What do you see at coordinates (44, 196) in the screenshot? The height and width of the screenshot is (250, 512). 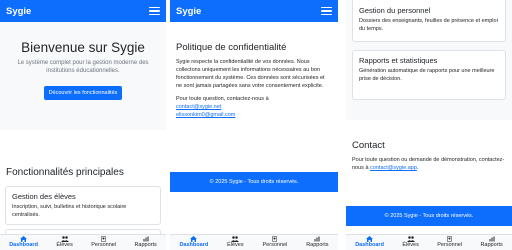 I see `feature-card-title: Gestion des élèves` at bounding box center [44, 196].